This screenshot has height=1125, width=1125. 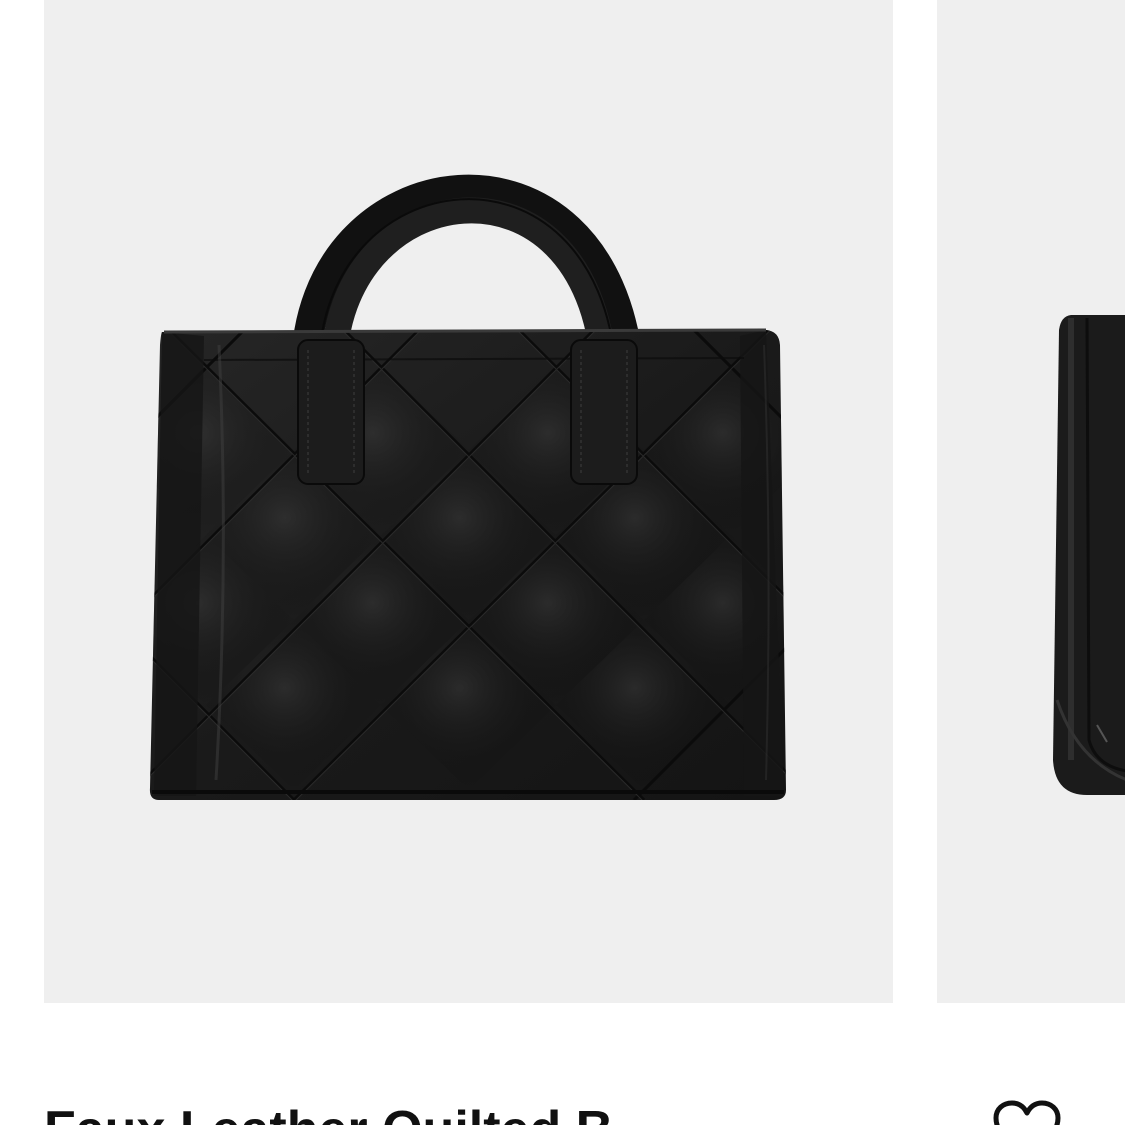 I want to click on heart-outline-icon, so click(x=1027, y=1112).